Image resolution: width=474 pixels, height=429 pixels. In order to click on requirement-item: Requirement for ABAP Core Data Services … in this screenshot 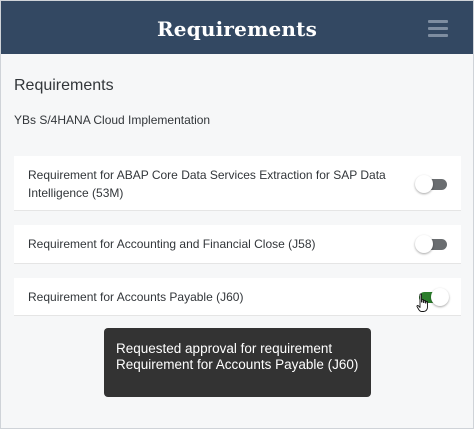, I will do `click(237, 183)`.